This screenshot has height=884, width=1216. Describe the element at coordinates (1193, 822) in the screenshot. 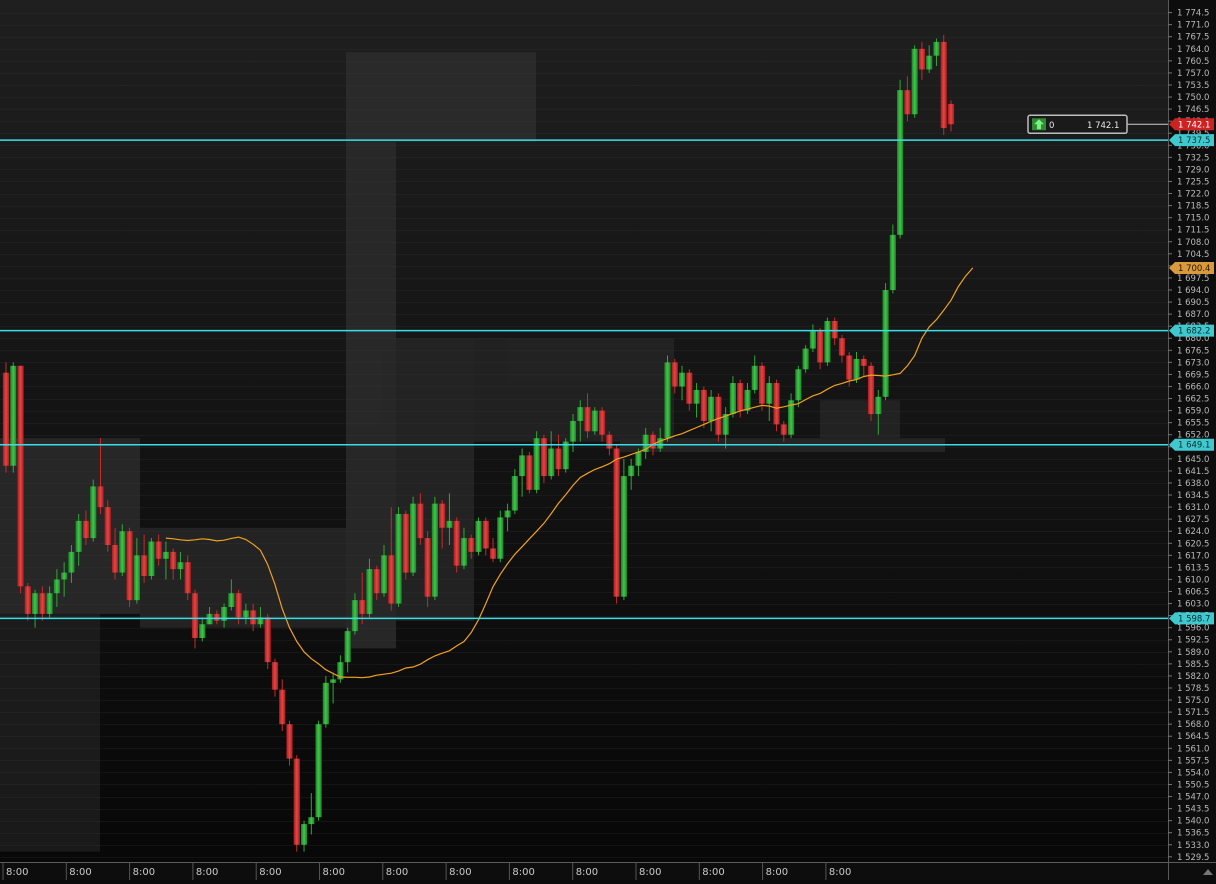

I see `price-tick-label: 1 540.0` at that location.